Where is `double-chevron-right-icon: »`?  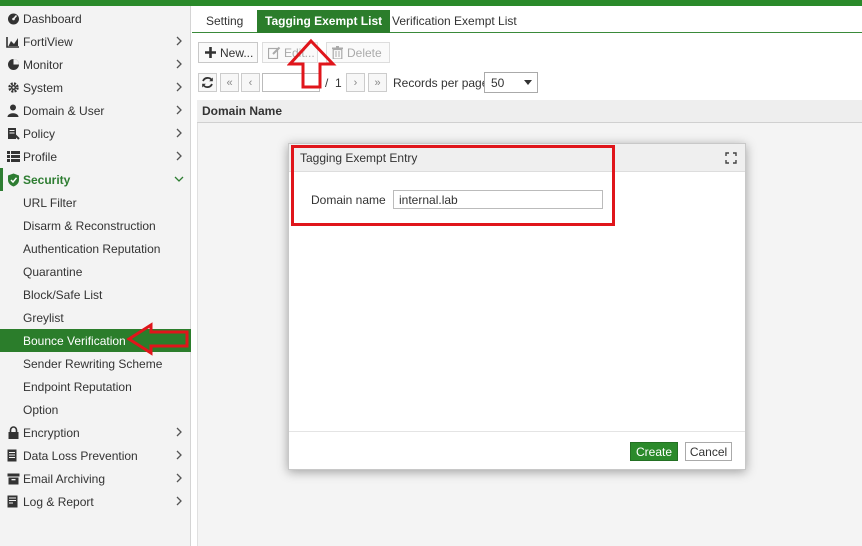
double-chevron-right-icon: » is located at coordinates (377, 82).